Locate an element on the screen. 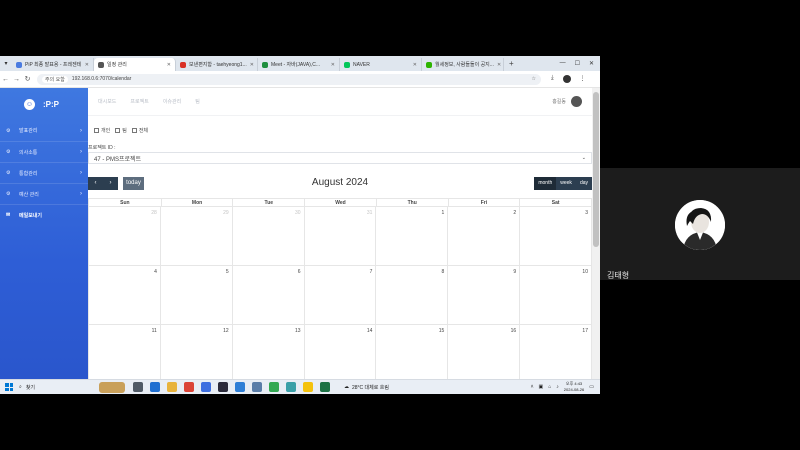  calendar-day-cell: 9 is located at coordinates (484, 295).